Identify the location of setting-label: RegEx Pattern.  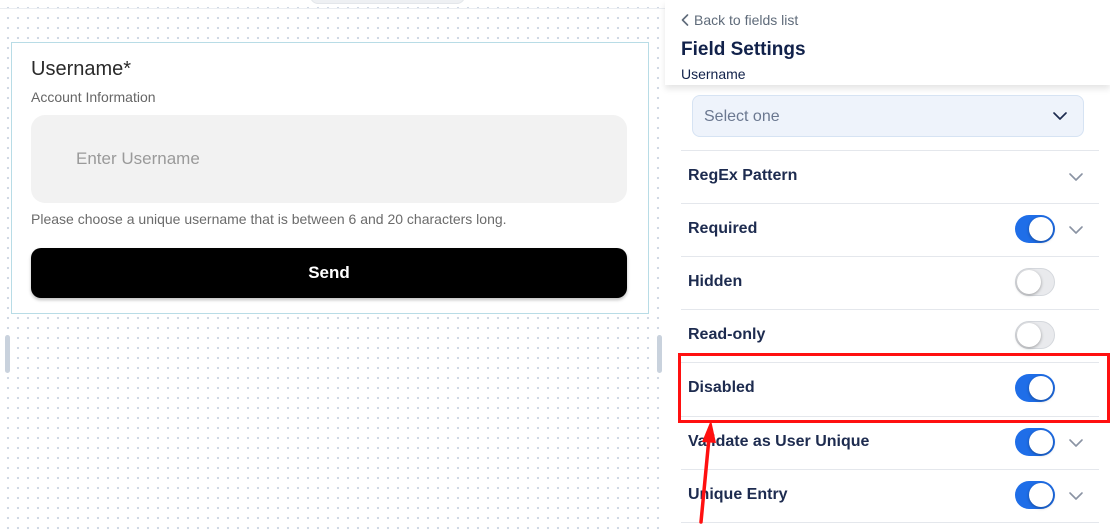
(743, 175).